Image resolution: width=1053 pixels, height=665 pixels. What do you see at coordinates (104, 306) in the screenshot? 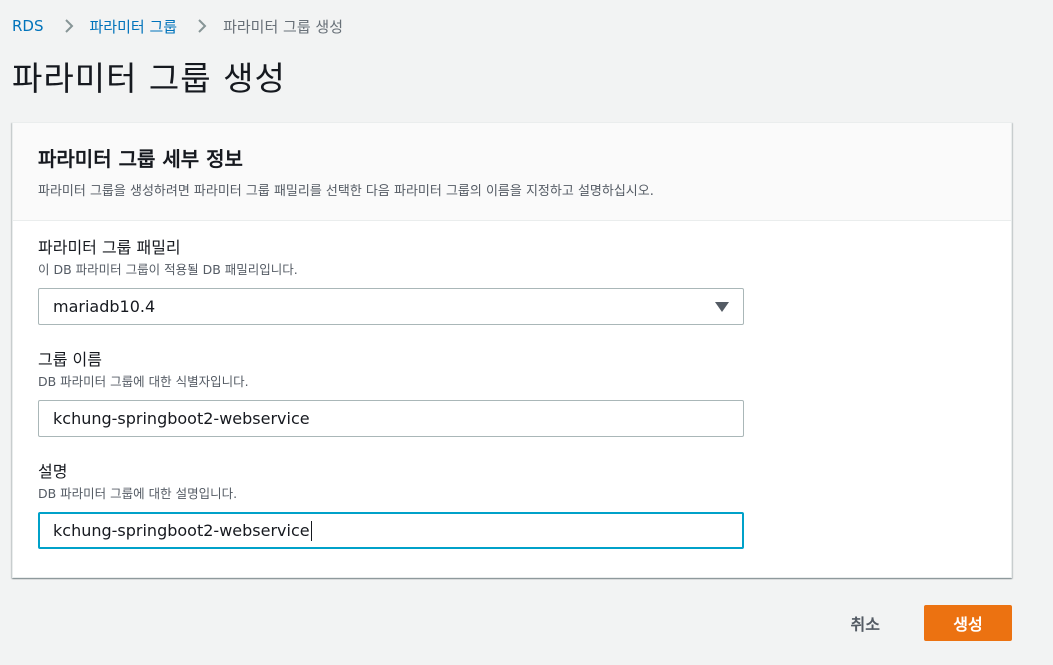
I see `family-select-value: mariadb10.4` at bounding box center [104, 306].